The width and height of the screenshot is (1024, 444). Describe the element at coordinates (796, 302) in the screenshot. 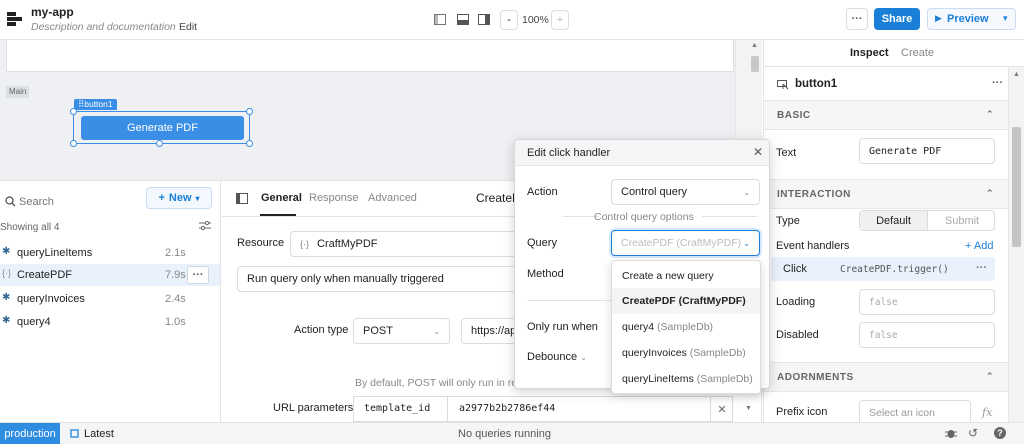

I see `loading-label: Loading` at that location.